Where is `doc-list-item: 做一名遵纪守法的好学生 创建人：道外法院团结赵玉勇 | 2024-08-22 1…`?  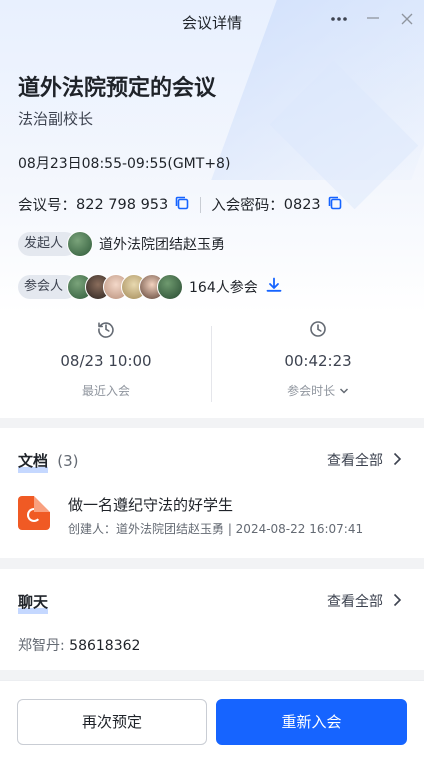
doc-list-item: 做一名遵纪守法的好学生 创建人：道外法院团结赵玉勇 | 2024-08-22 1… is located at coordinates (213, 517).